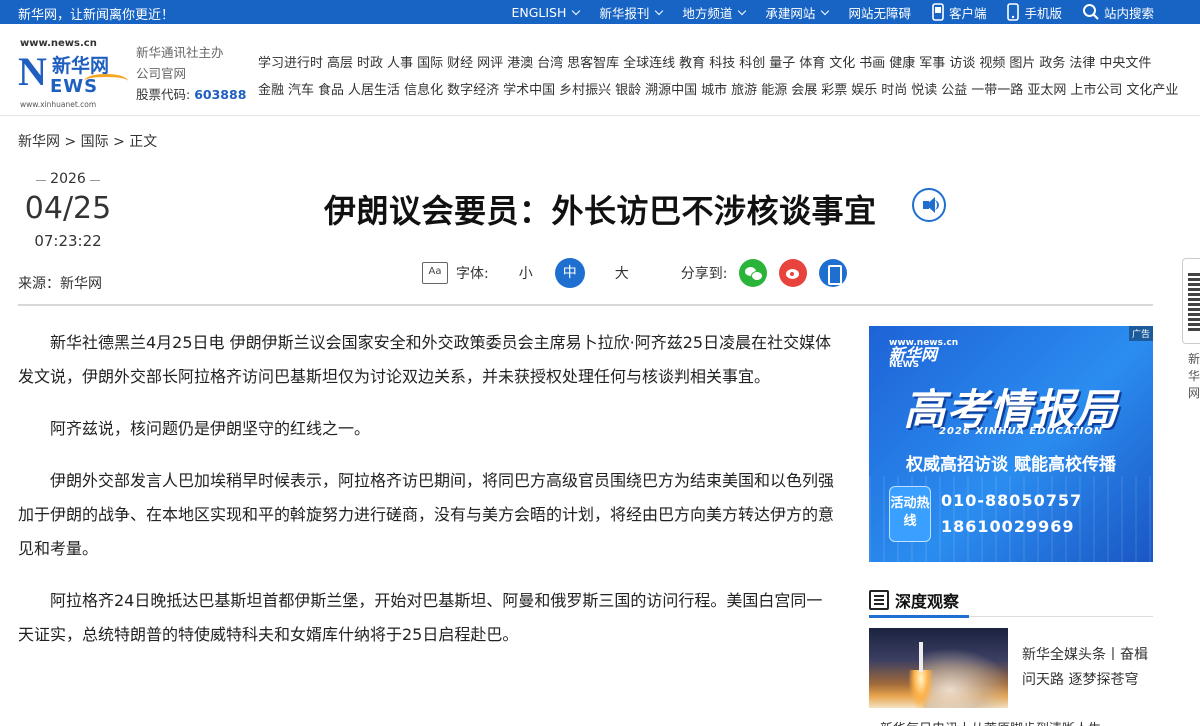 The image size is (1200, 726). Describe the element at coordinates (913, 354) in the screenshot. I see `ad-logo-cn: 新华网` at that location.